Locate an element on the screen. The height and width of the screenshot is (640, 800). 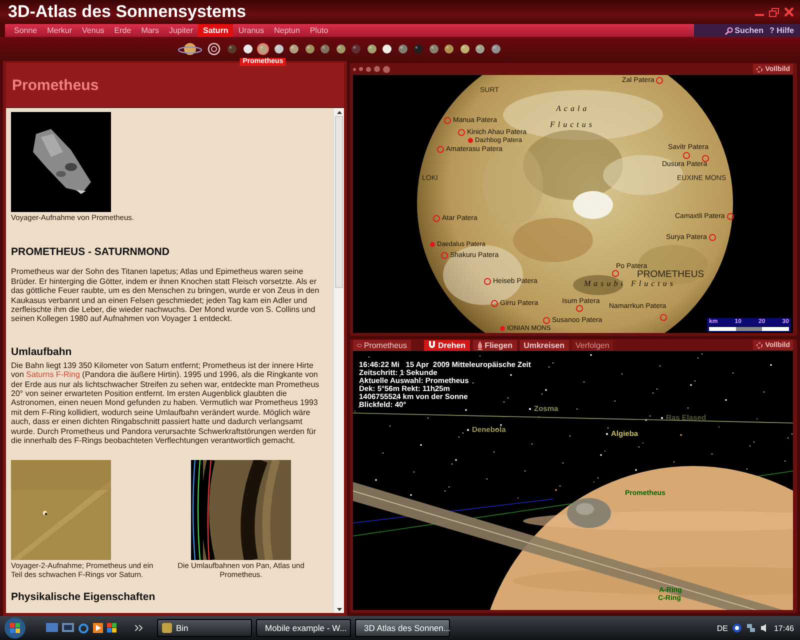
language-indicator: DE is located at coordinates (722, 628).